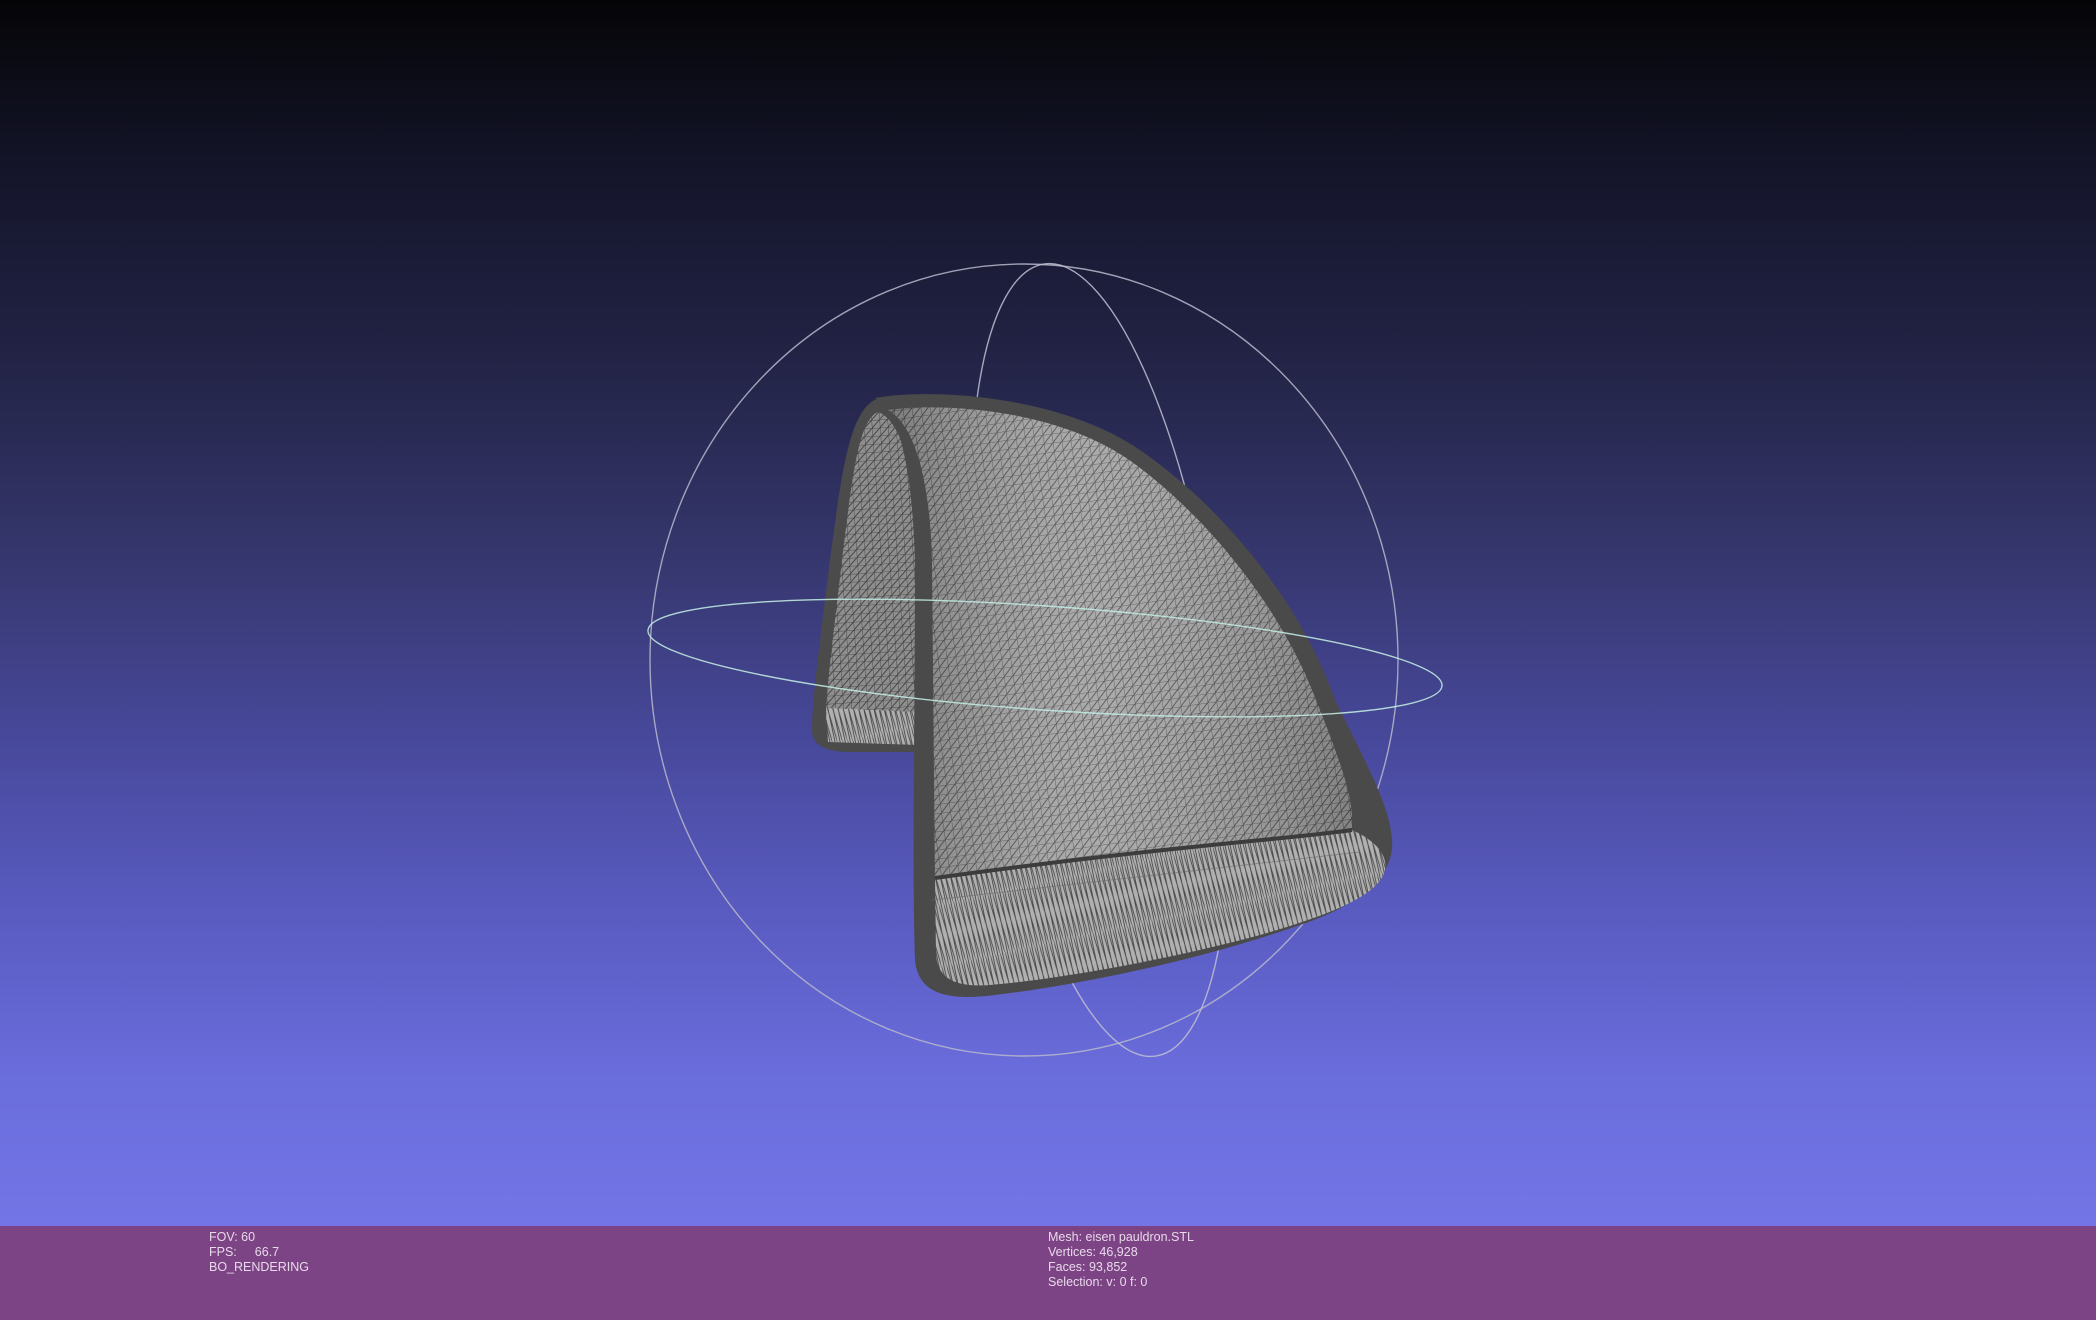 This screenshot has width=2096, height=1320. I want to click on faces-readout: Faces: 93,852, so click(1088, 1267).